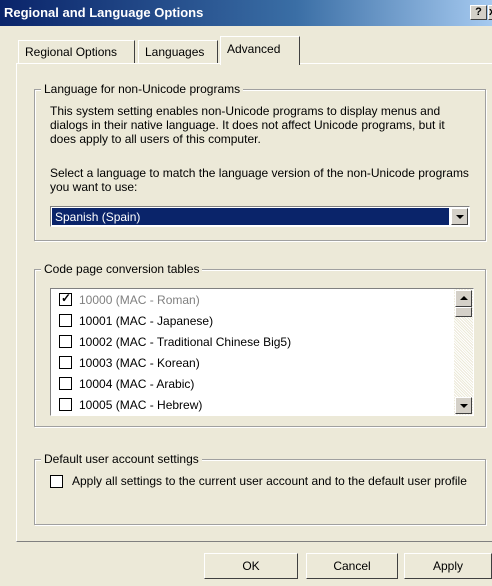 This screenshot has height=586, width=492. Describe the element at coordinates (121, 459) in the screenshot. I see `default-user-group-label: Default user account settings` at that location.